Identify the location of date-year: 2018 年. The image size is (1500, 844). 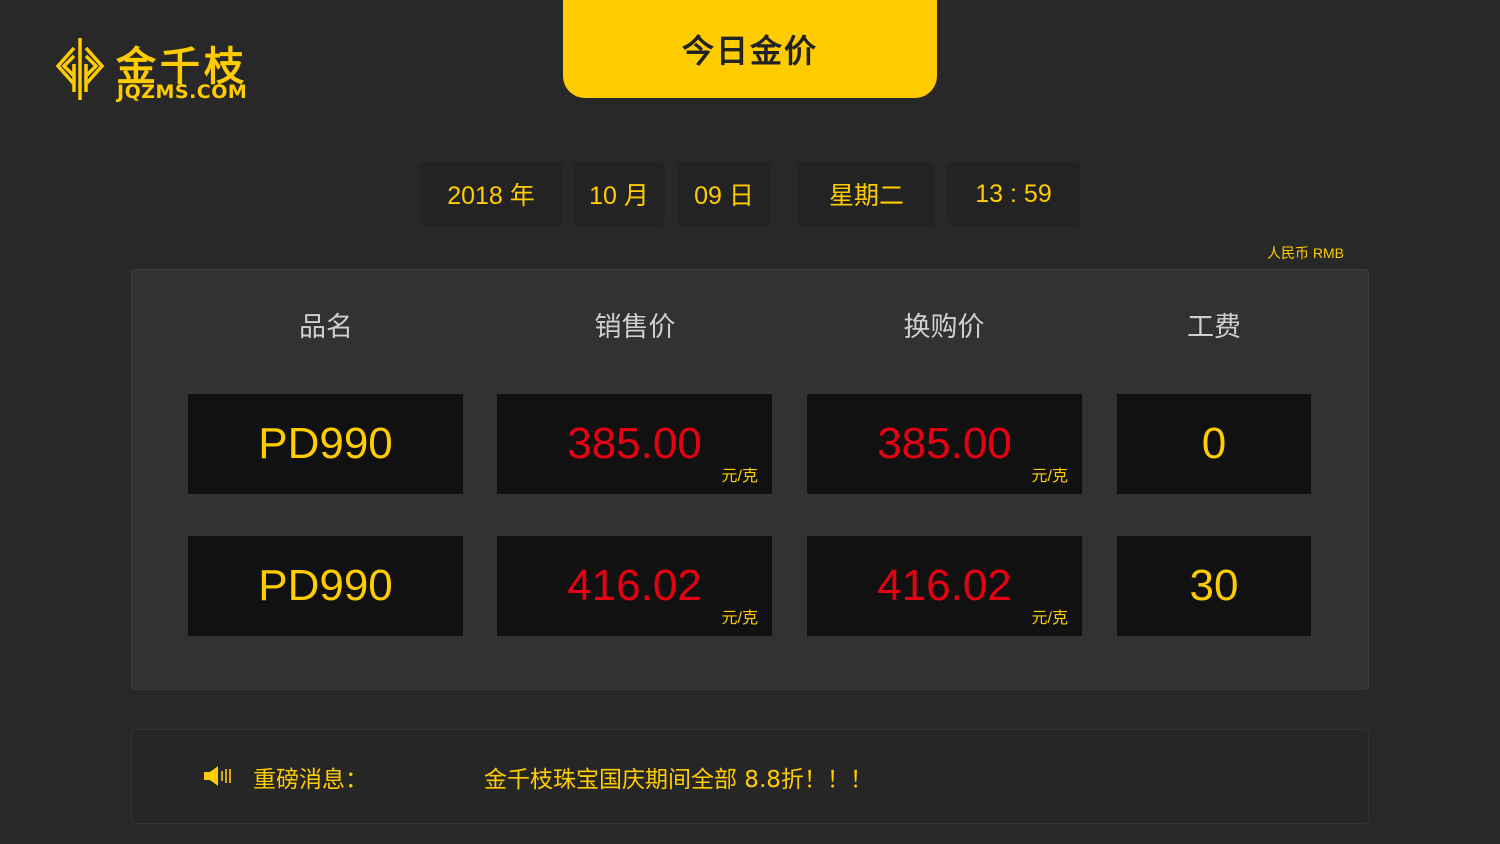
(491, 194).